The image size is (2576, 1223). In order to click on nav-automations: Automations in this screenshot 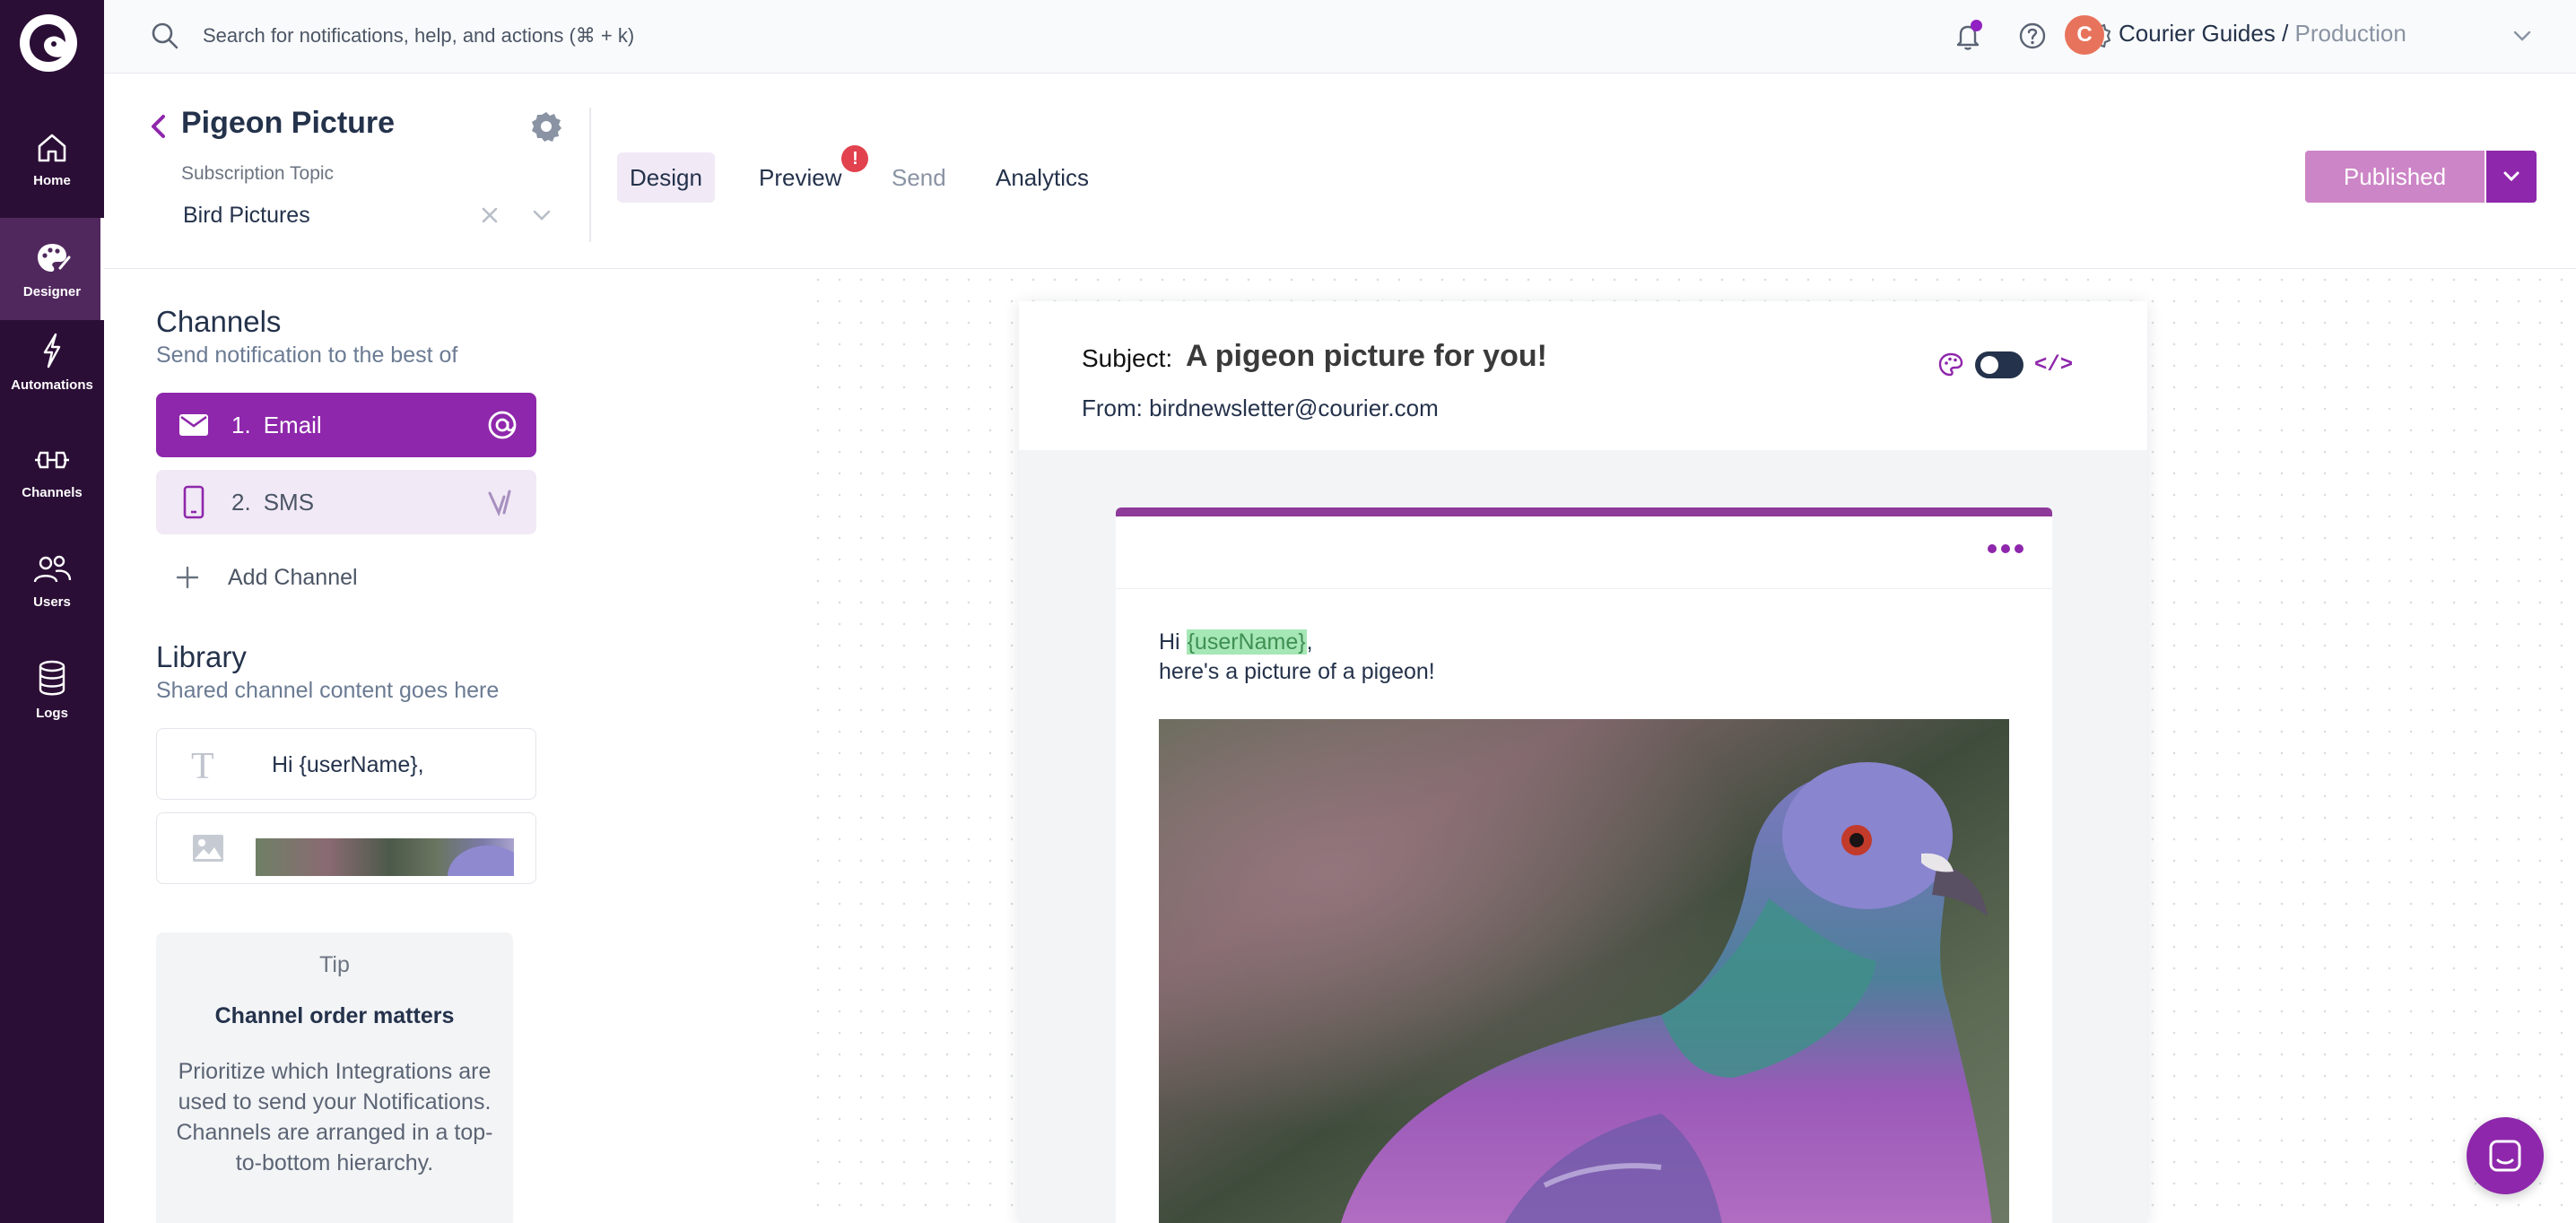, I will do `click(52, 361)`.